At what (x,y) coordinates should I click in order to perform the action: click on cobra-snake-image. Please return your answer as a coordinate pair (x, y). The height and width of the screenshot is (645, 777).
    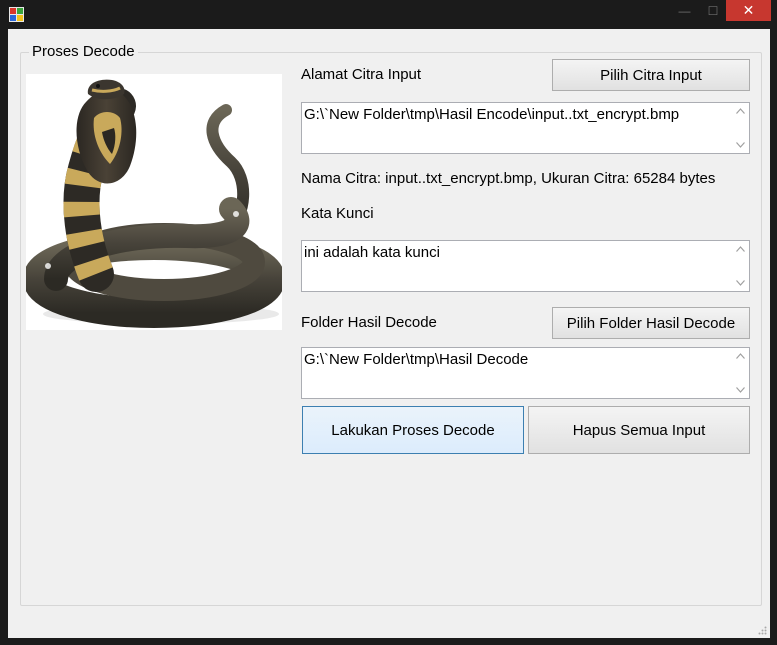
    Looking at the image, I should click on (154, 202).